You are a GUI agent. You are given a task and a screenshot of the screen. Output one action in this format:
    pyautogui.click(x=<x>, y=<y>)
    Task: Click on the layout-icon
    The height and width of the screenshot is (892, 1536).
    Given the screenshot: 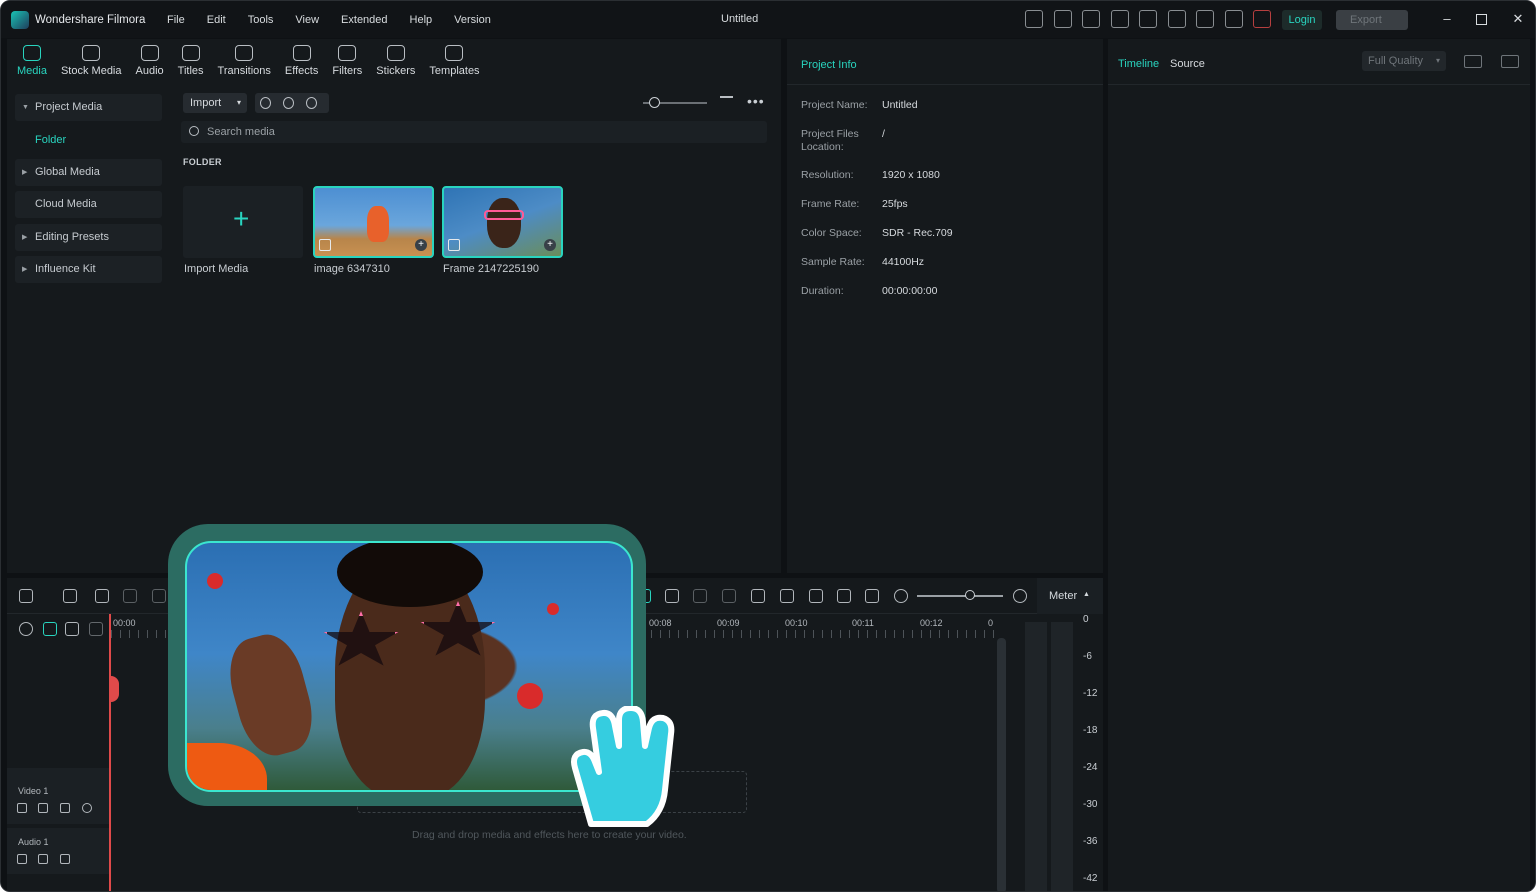 What is the action you would take?
    pyautogui.click(x=1119, y=19)
    